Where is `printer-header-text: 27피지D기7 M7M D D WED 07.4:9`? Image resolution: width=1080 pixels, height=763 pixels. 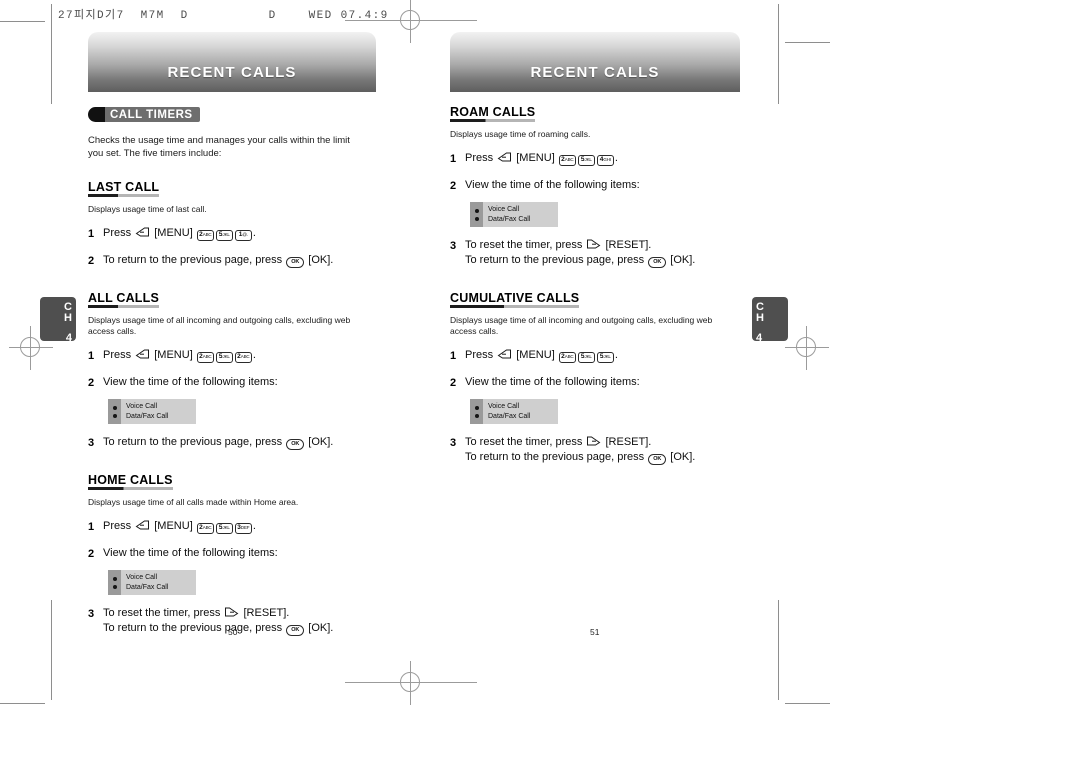
printer-header-text: 27피지D기7 M7M D D WED 07.4:9 is located at coordinates (223, 16).